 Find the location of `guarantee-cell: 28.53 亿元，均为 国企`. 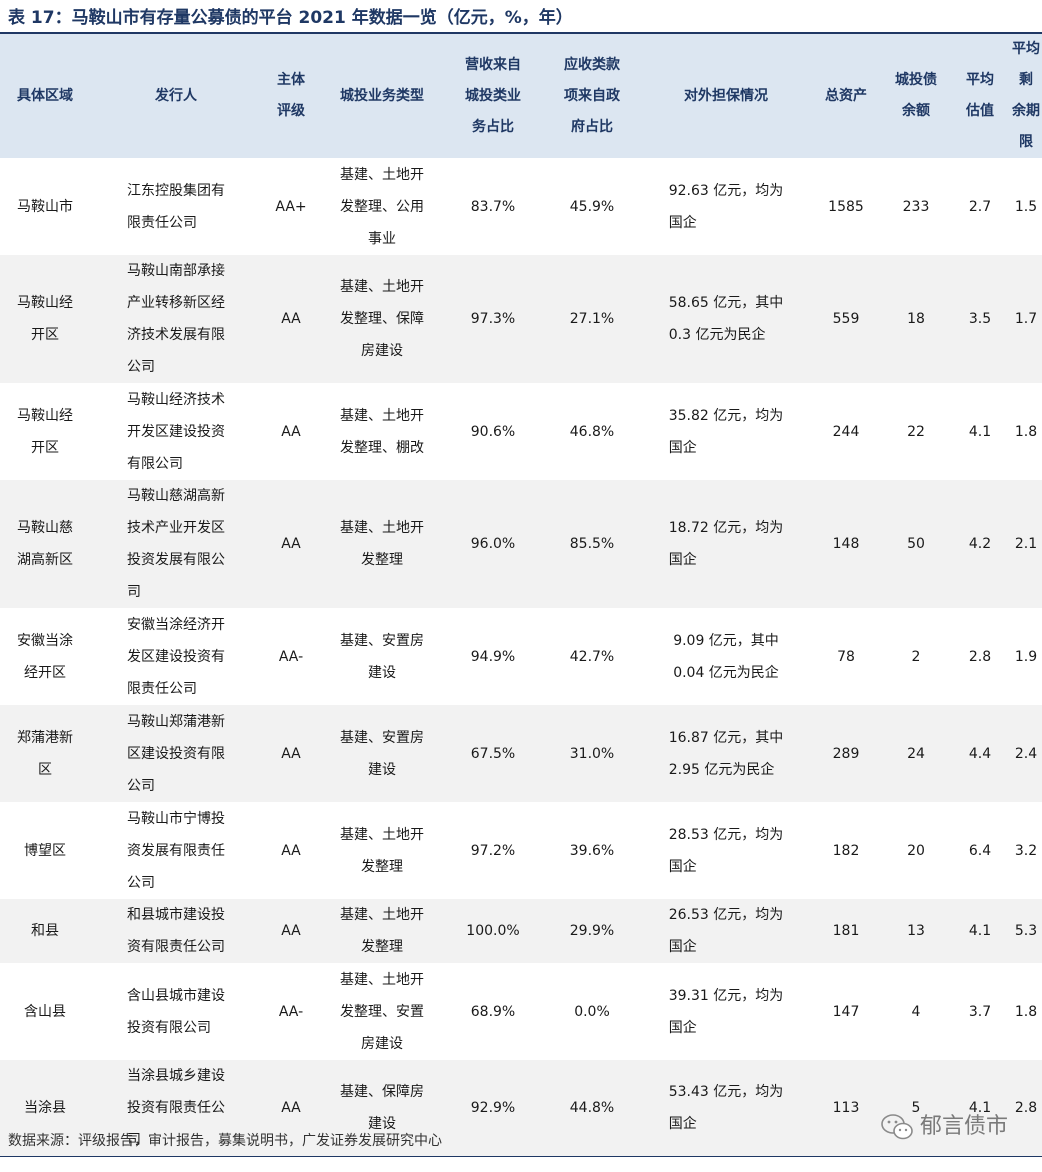

guarantee-cell: 28.53 亿元，均为 国企 is located at coordinates (726, 850).